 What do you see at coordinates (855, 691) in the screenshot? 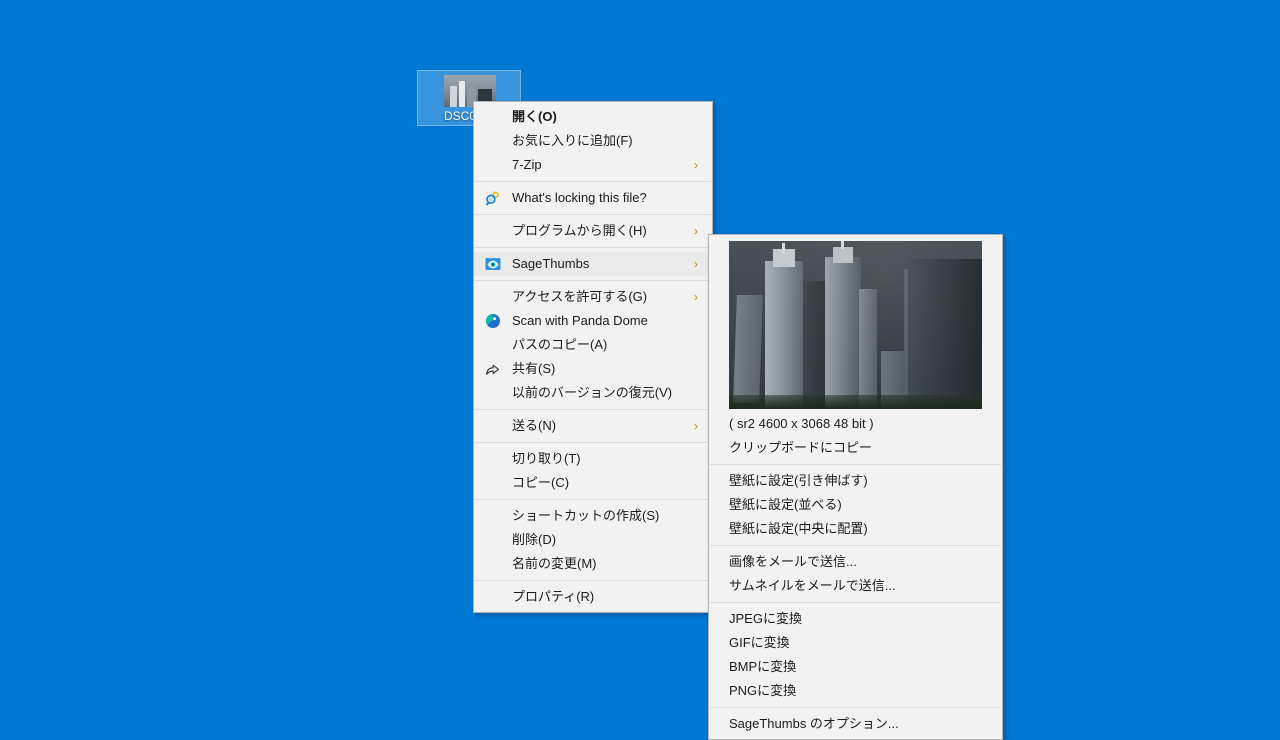
I see `submenu-item-convert-to-png: PNGに変換` at bounding box center [855, 691].